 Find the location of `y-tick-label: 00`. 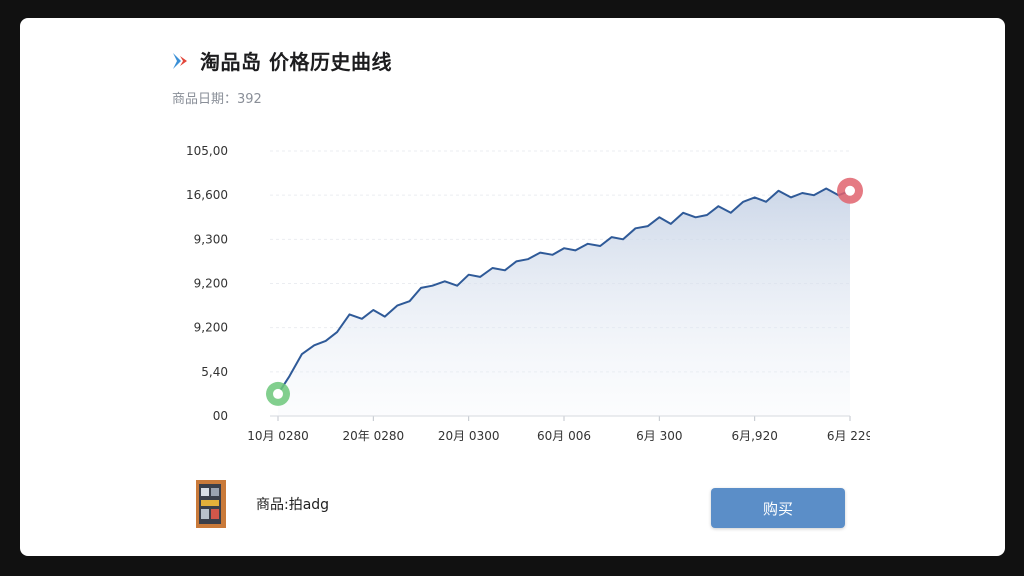

y-tick-label: 00 is located at coordinates (220, 416).